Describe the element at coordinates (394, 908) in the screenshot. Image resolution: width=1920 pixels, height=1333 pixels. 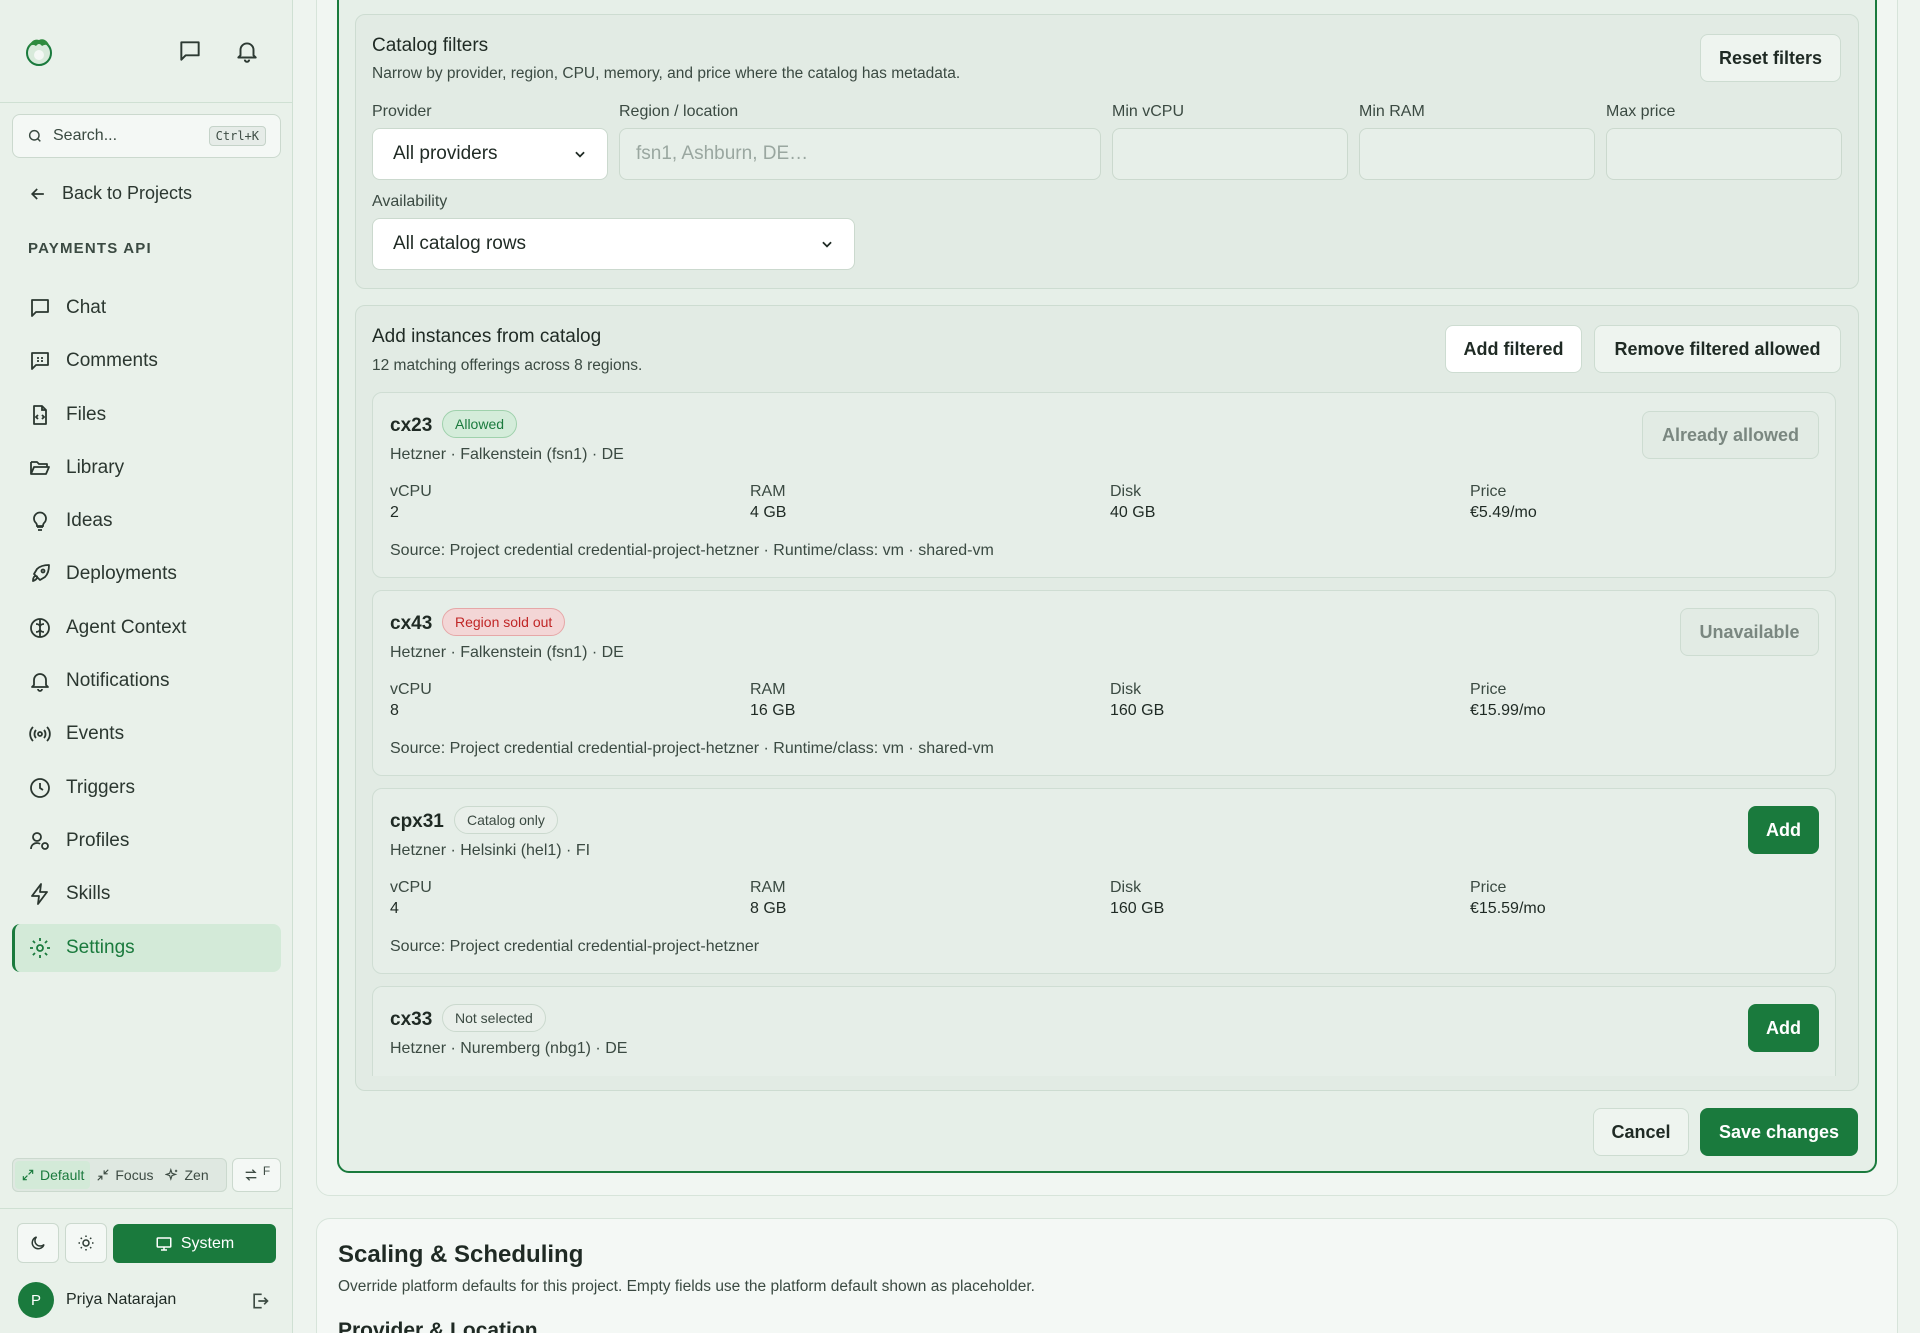
I see `vcpu-value: 4` at that location.